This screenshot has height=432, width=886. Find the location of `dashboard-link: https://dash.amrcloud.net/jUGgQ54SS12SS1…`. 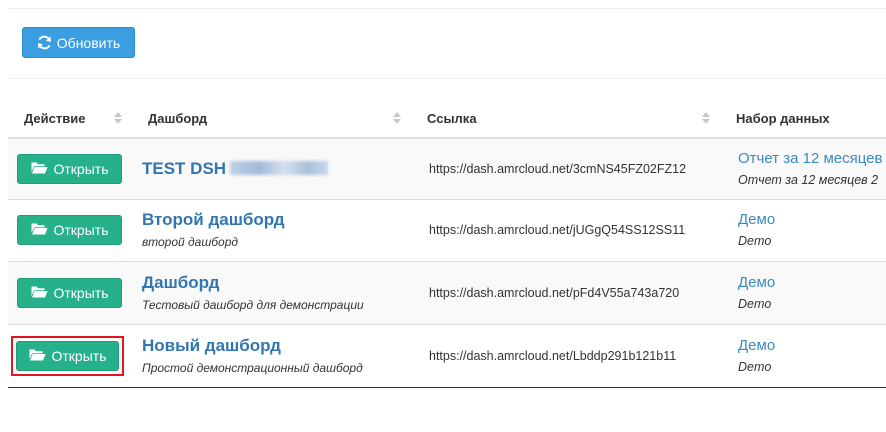

dashboard-link: https://dash.amrcloud.net/jUGgQ54SS12SS1… is located at coordinates (565, 230).